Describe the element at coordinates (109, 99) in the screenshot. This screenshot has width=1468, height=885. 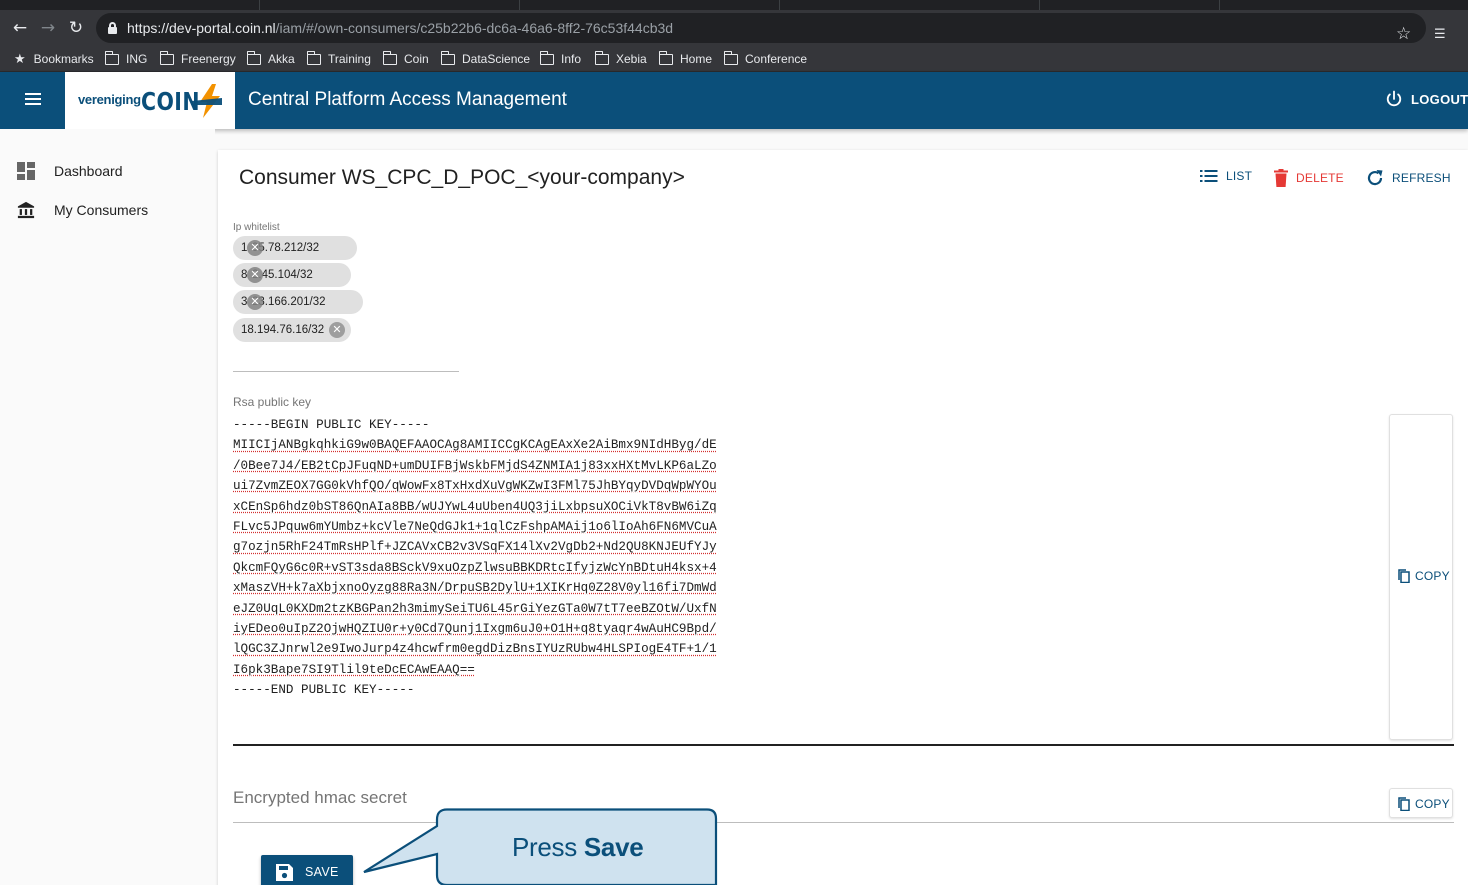
I see `logo-prefix: vereniging` at that location.